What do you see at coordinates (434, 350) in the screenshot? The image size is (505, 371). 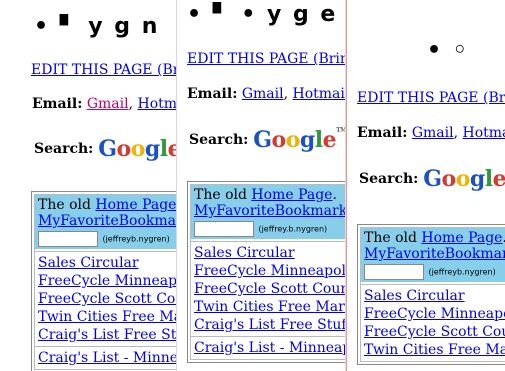 I see `link-twin-cities-free-market: Twin Cities Free Marke` at bounding box center [434, 350].